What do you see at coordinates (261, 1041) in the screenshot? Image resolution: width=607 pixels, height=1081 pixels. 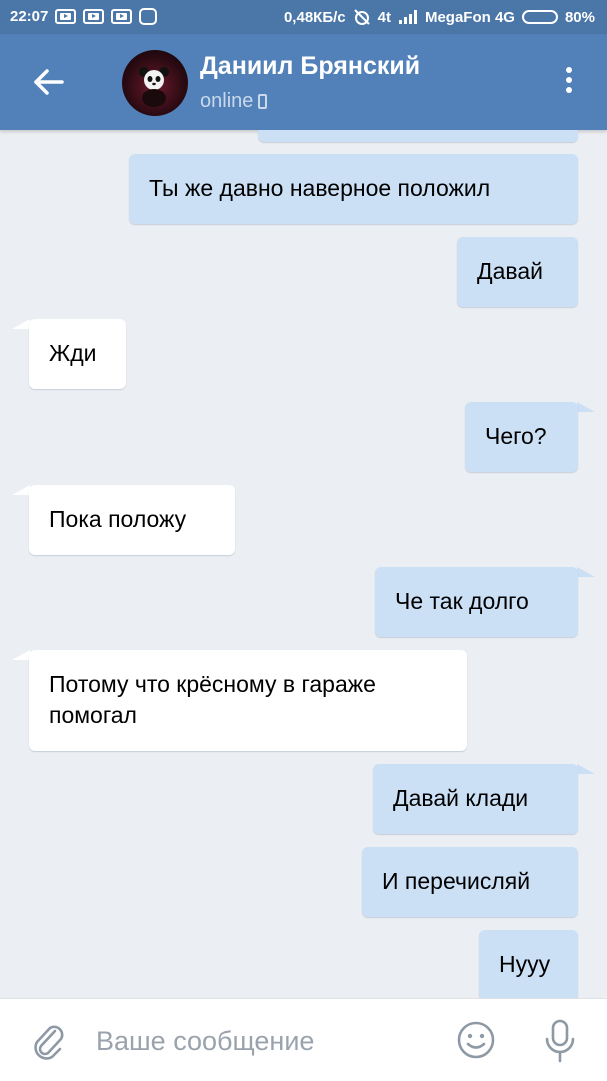 I see `message-input` at bounding box center [261, 1041].